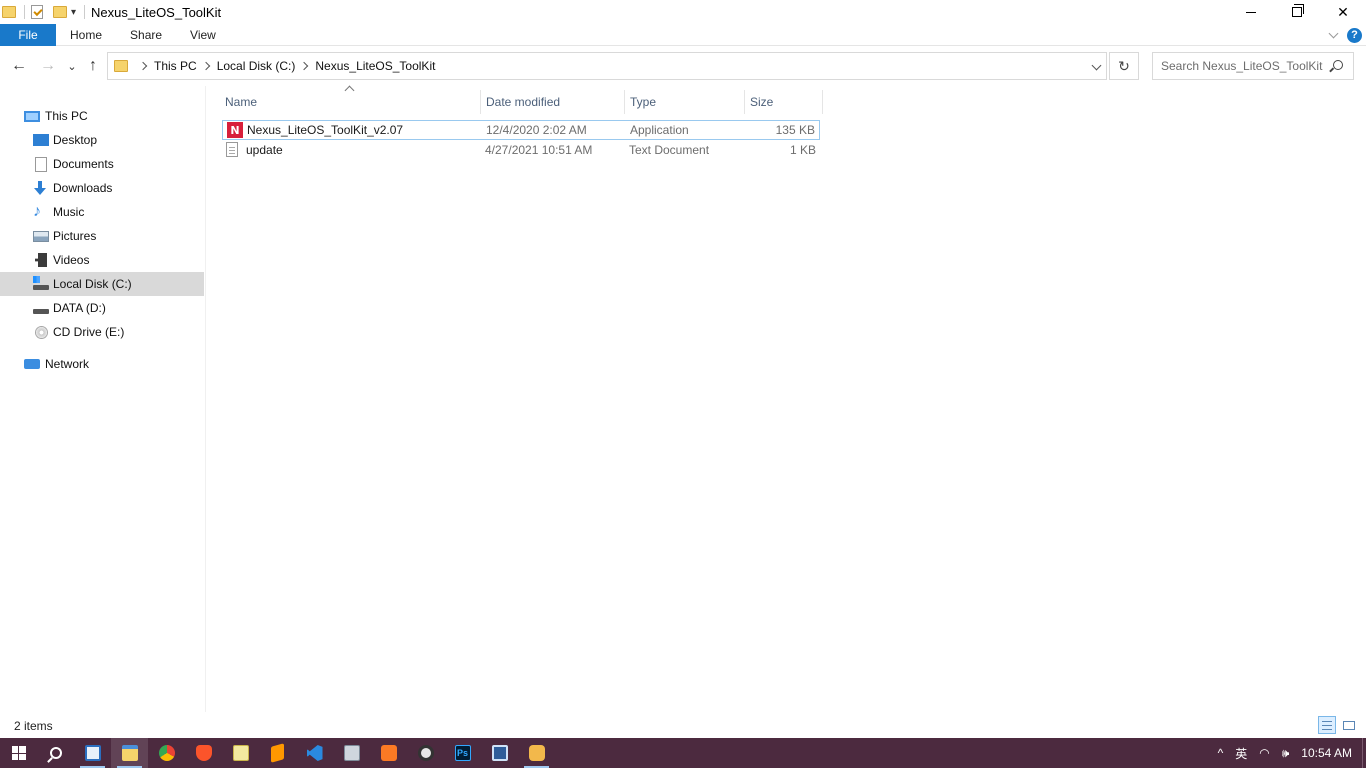  I want to click on sidebar-item-documents: Documents, so click(102, 164).